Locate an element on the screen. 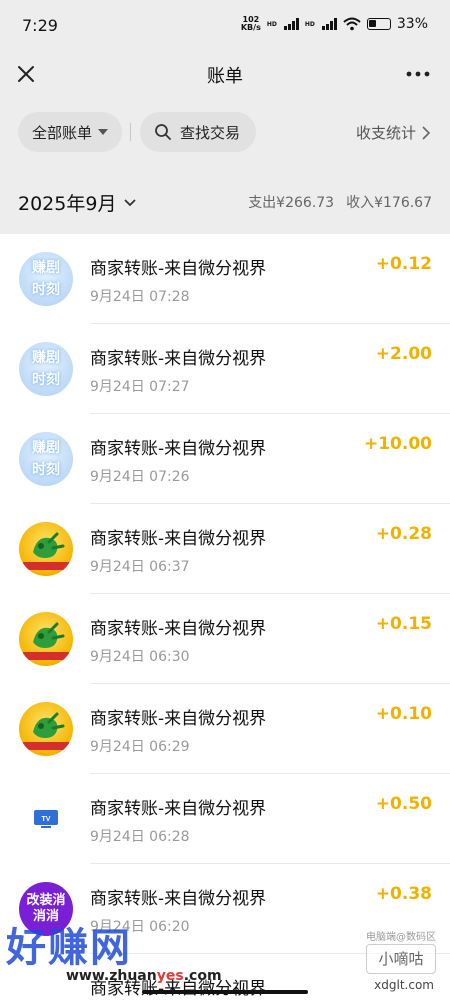  transaction-row: 商家转账-来自微分视界 9月24日 06:29 +0.10 is located at coordinates (225, 729).